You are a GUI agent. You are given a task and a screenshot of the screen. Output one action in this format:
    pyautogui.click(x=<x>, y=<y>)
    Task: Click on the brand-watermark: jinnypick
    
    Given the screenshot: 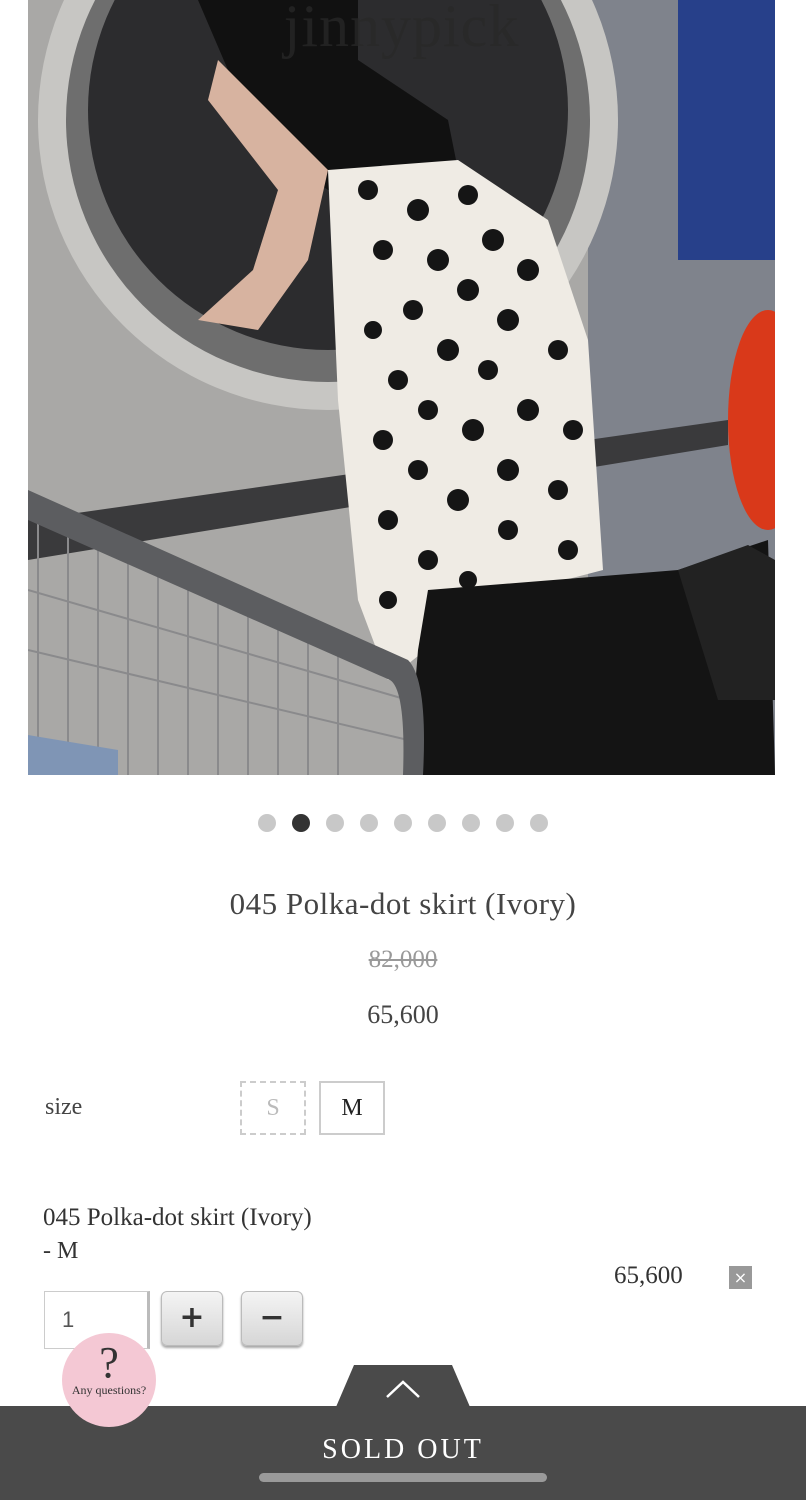 What is the action you would take?
    pyautogui.click(x=401, y=29)
    